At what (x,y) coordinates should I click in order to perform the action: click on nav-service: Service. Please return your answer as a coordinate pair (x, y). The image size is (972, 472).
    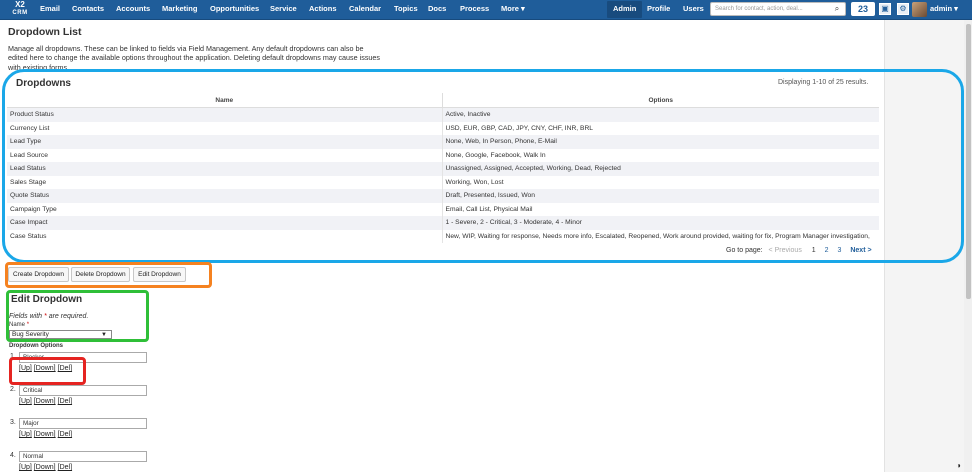
    Looking at the image, I should click on (283, 8).